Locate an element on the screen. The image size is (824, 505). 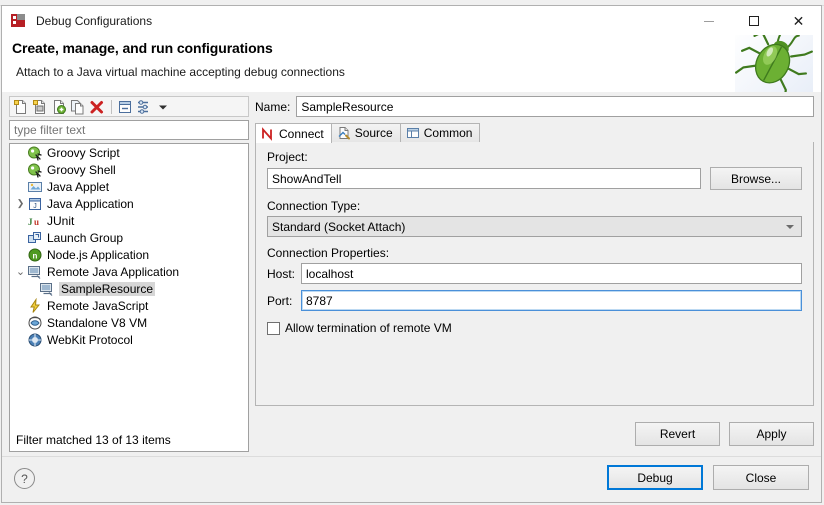
connection-properties-group: Connection Properties: Host: Port: is located at coordinates (534, 278).